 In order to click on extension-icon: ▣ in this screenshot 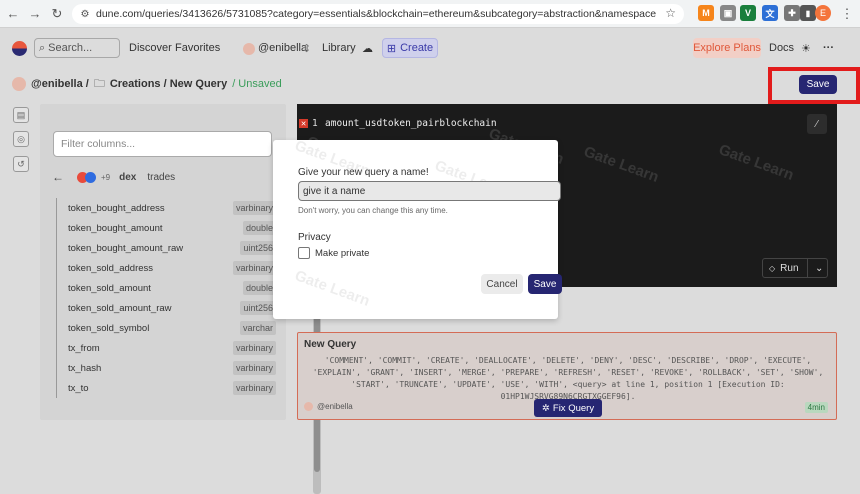, I will do `click(728, 13)`.